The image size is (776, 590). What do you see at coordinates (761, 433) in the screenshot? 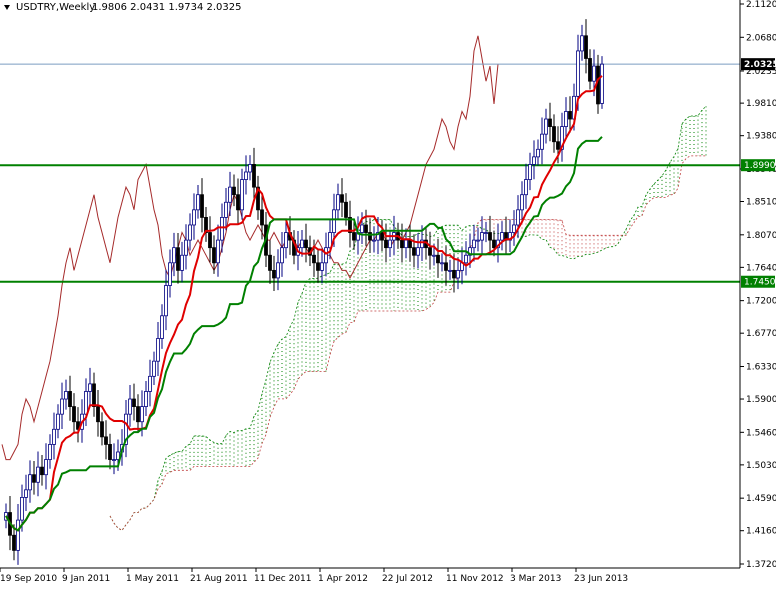
I see `y-tick-label: 1.5460` at bounding box center [761, 433].